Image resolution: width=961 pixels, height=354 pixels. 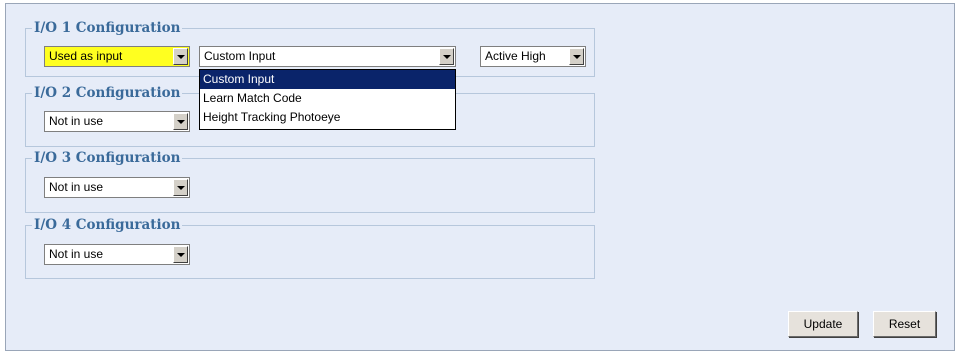 What do you see at coordinates (327, 79) in the screenshot?
I see `dropdown-option: Custom Input` at bounding box center [327, 79].